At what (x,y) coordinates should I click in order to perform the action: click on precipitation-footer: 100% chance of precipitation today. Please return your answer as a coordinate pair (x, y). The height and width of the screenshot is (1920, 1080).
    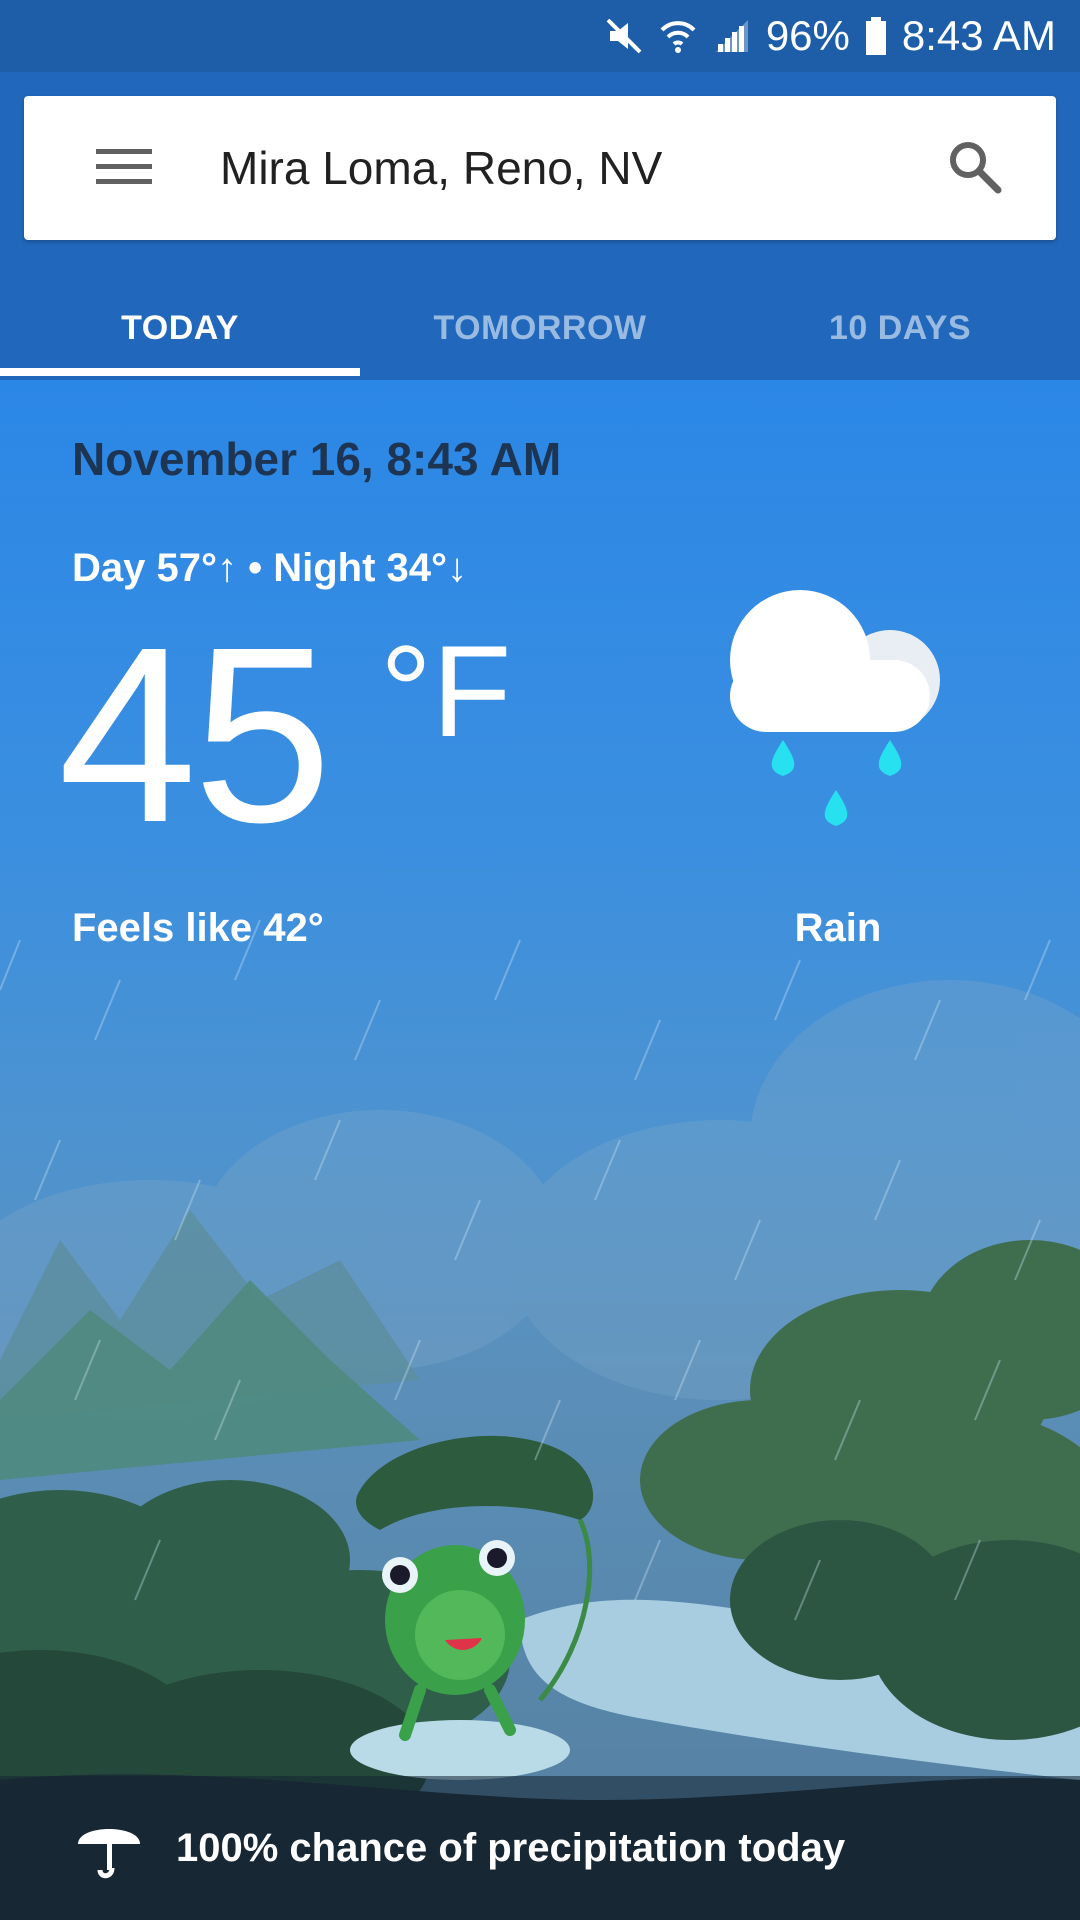
    Looking at the image, I should click on (540, 1848).